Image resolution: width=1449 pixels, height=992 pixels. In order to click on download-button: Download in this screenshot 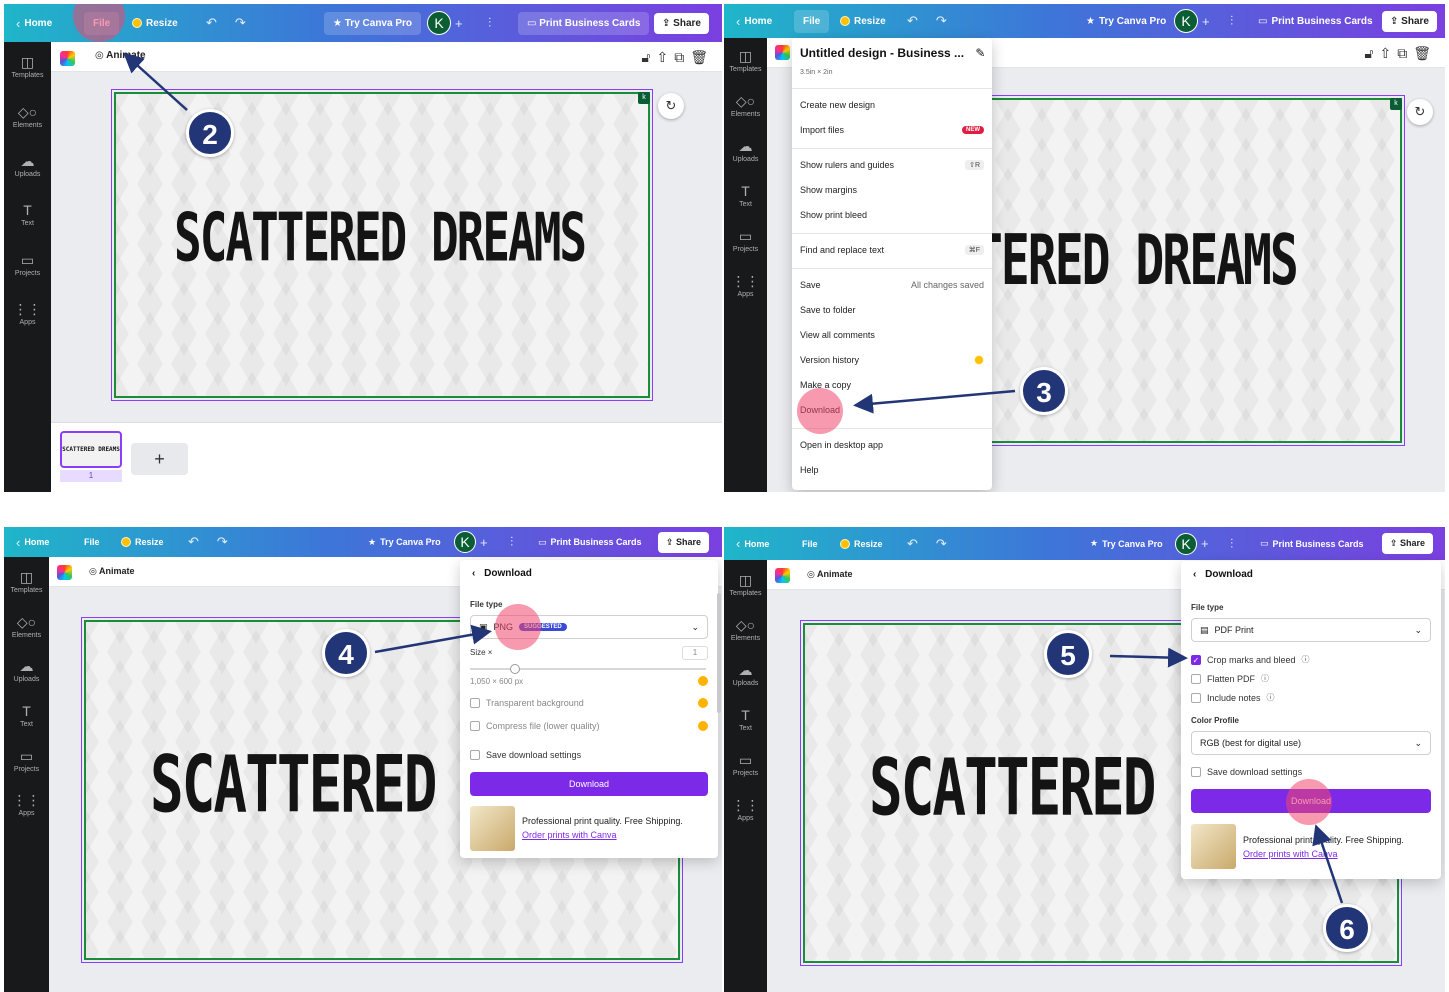, I will do `click(589, 784)`.